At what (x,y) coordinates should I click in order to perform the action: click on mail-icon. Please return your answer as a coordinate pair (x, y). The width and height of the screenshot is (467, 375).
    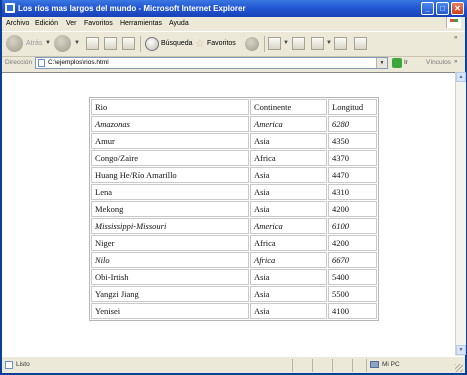
    Looking at the image, I should click on (274, 43).